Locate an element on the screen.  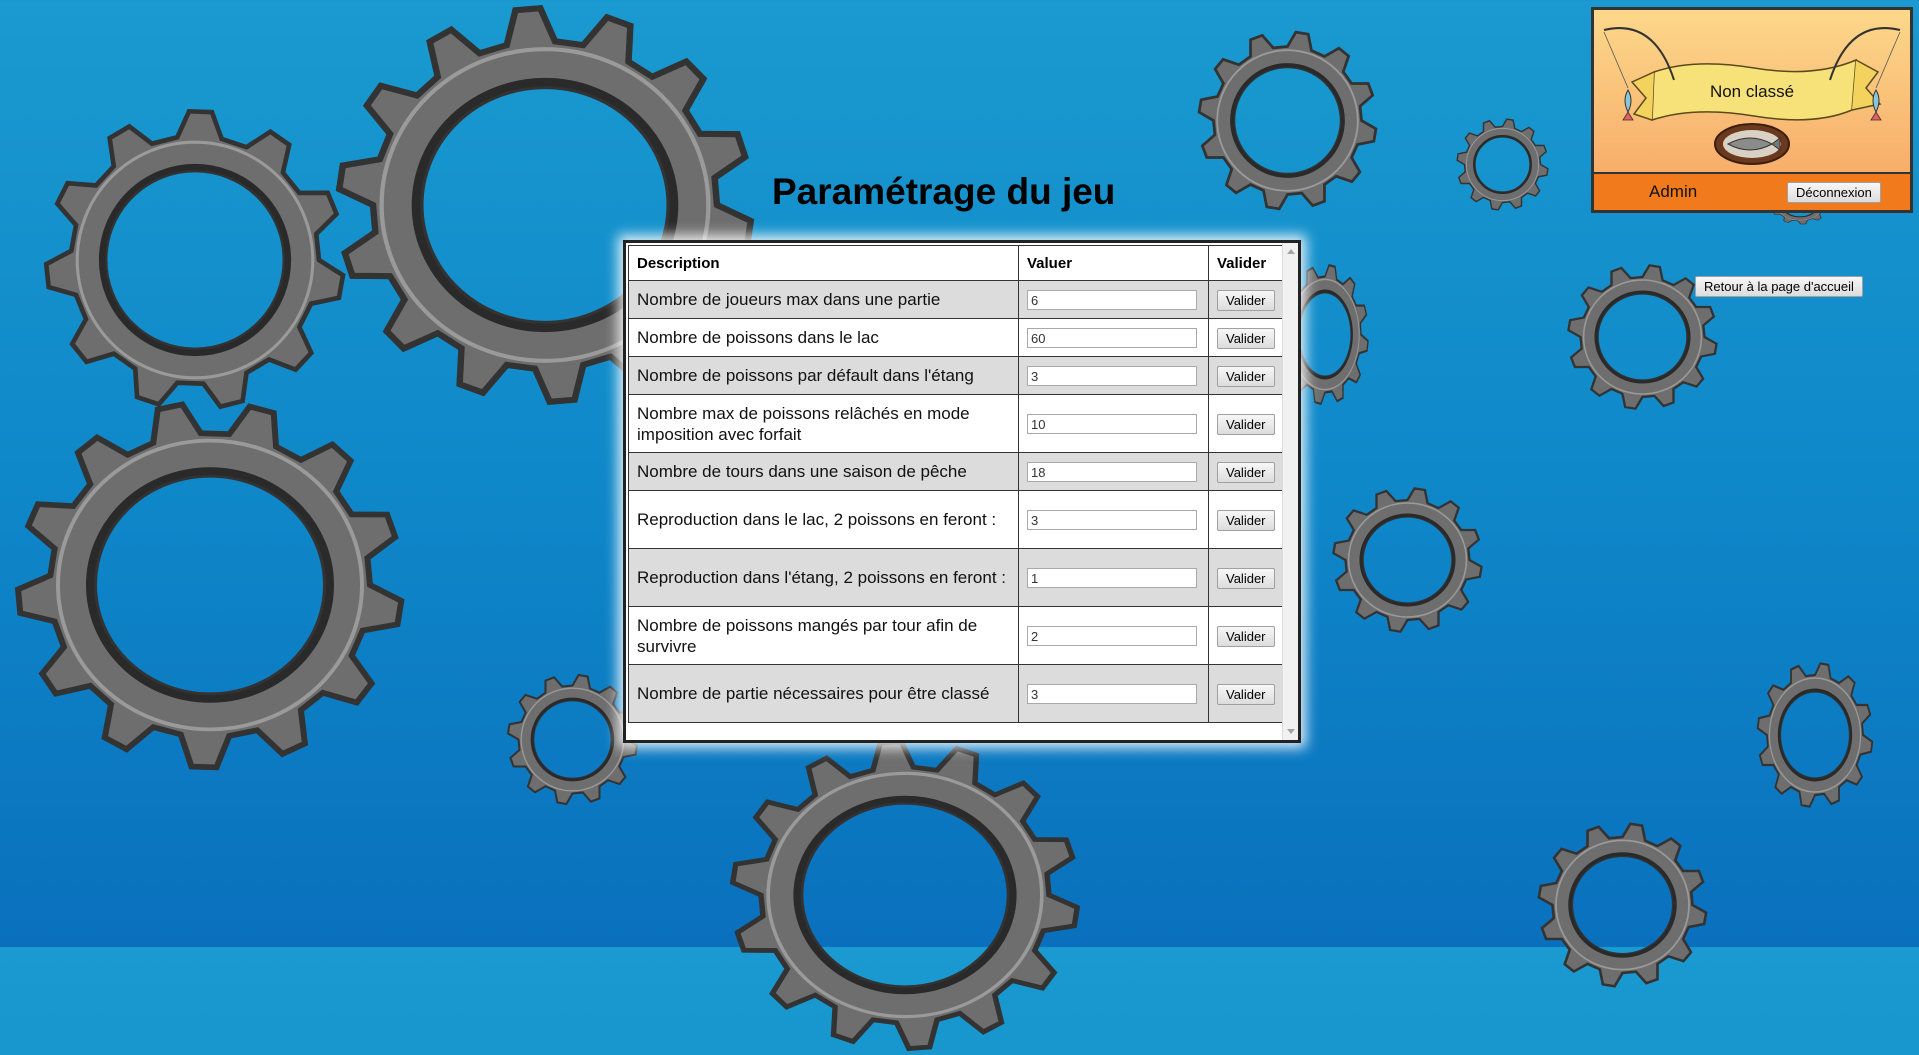
table-row: Nombre de poissons dans le lac Valider is located at coordinates (955, 337).